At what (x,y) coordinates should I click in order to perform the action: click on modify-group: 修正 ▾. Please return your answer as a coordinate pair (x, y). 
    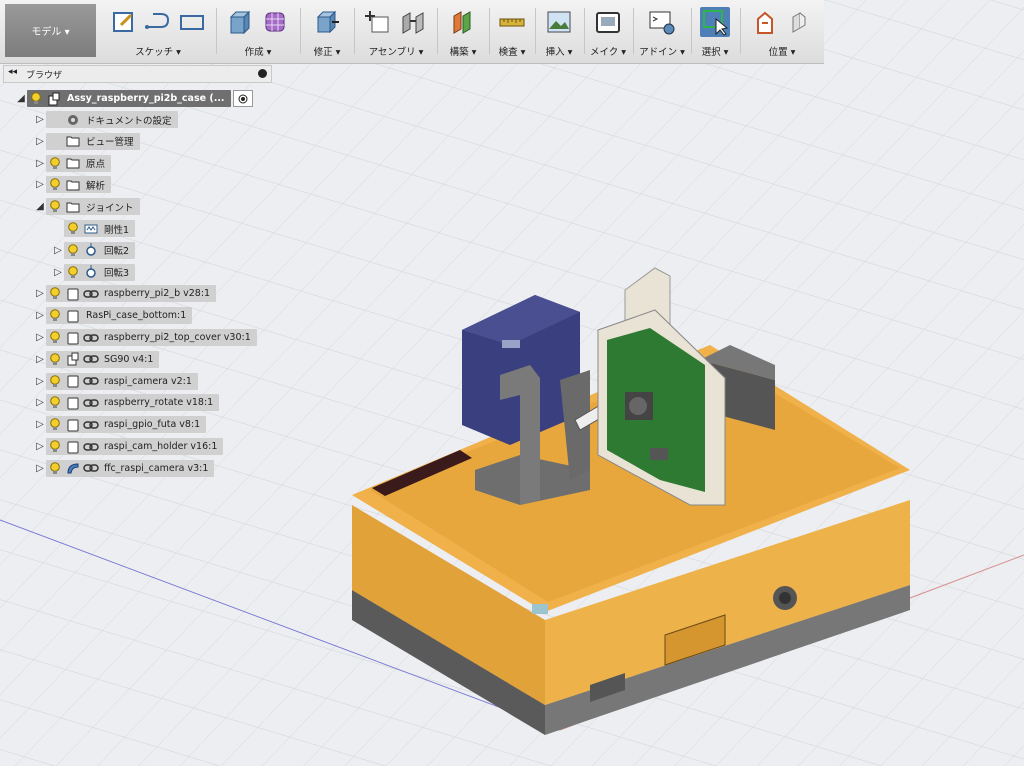
    Looking at the image, I should click on (327, 31).